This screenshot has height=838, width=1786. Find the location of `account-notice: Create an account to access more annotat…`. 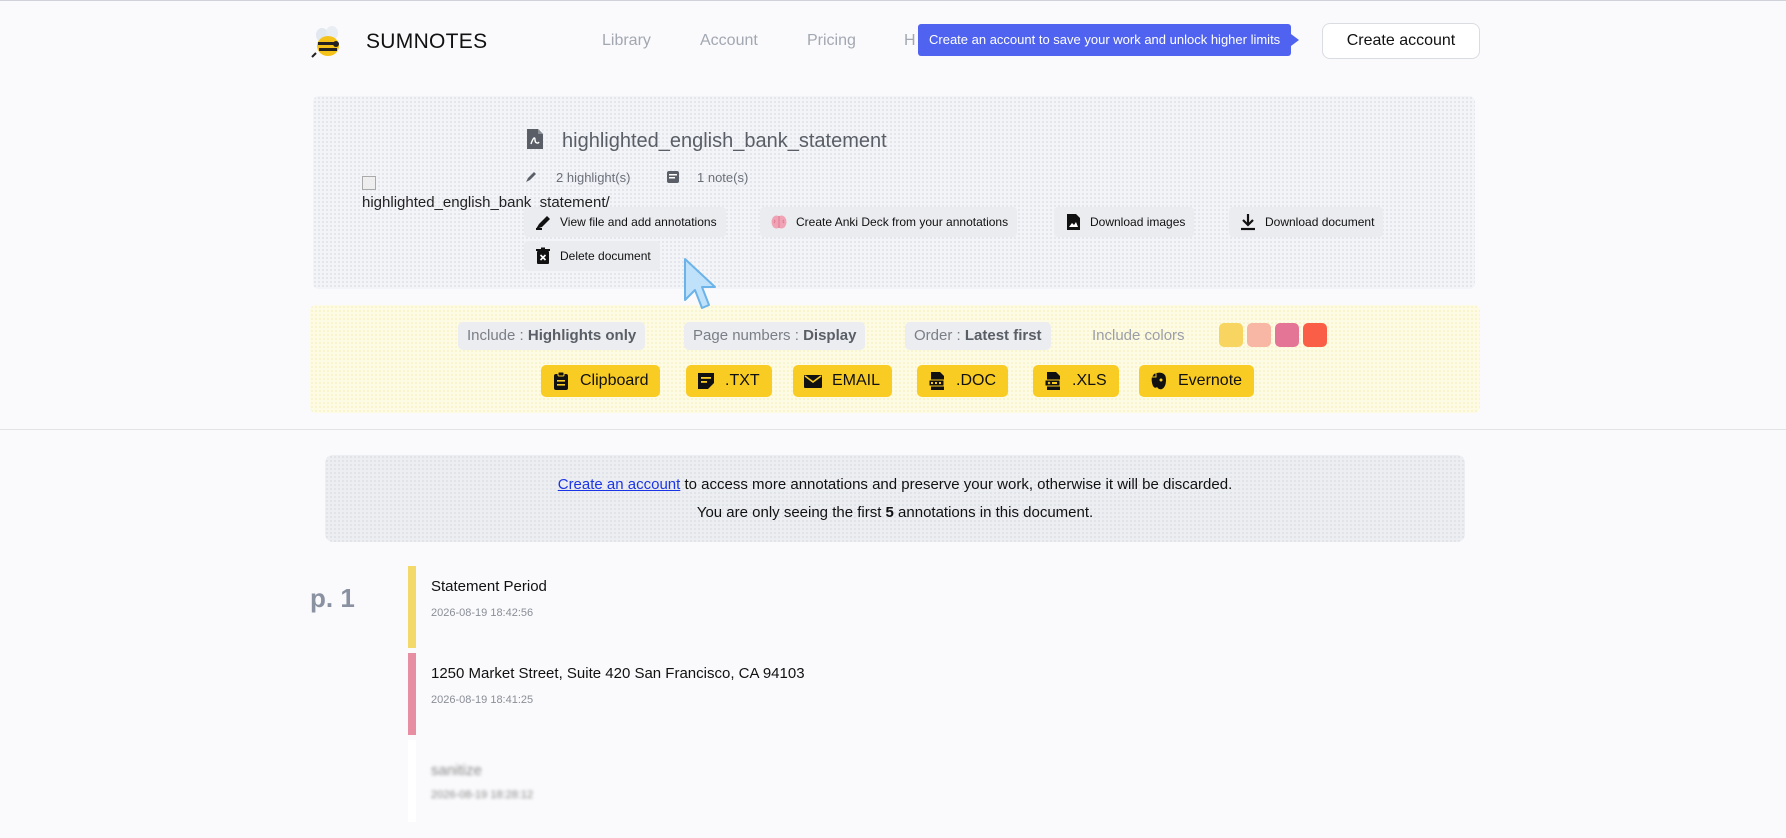

account-notice: Create an account to access more annotat… is located at coordinates (895, 498).